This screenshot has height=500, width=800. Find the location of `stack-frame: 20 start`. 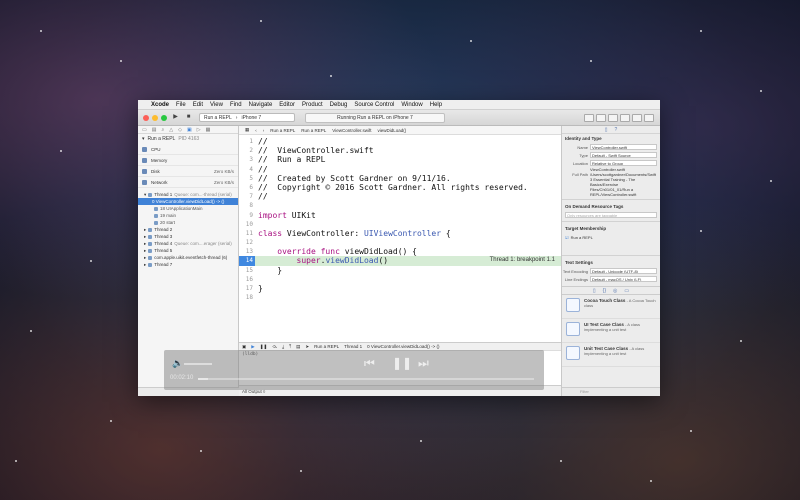

stack-frame: 20 start is located at coordinates (188, 222).